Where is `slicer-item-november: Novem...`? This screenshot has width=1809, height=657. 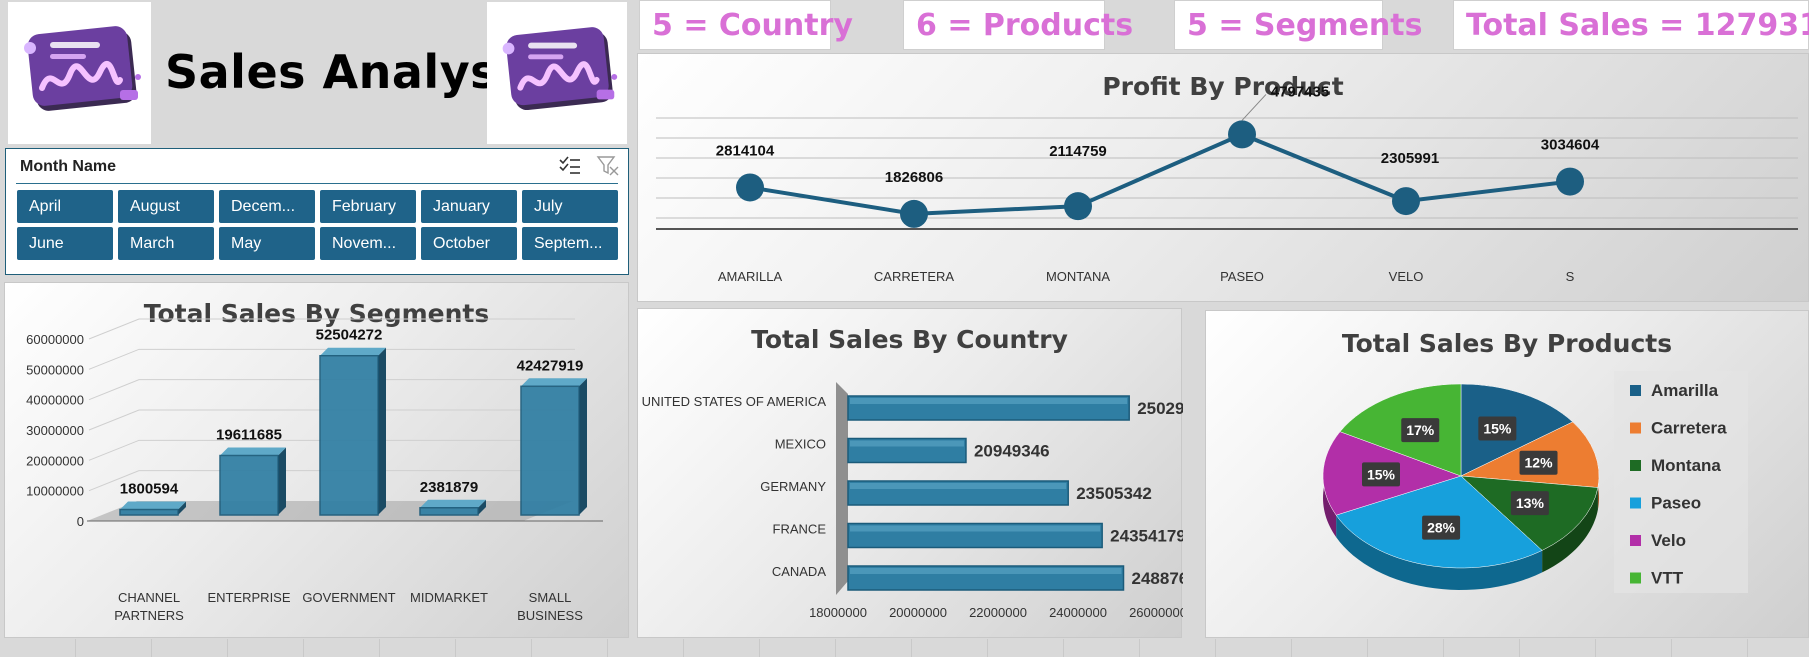
slicer-item-november: Novem... is located at coordinates (368, 243).